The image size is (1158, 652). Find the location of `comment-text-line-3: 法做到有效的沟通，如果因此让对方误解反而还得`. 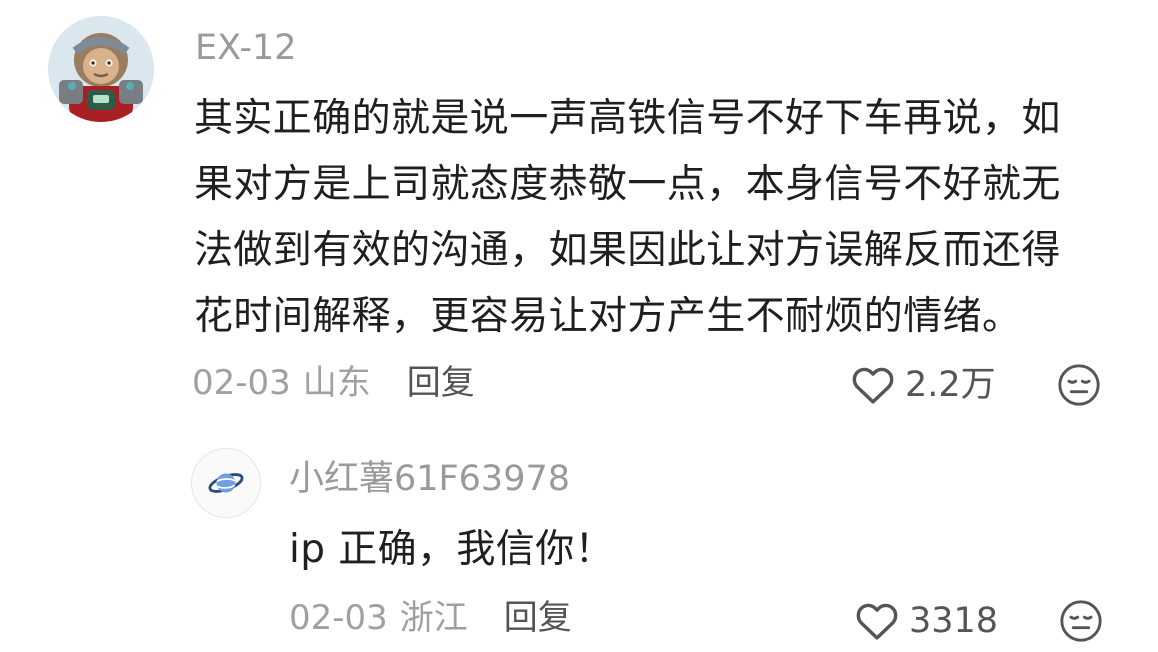

comment-text-line-3: 法做到有效的沟通，如果因此让对方误解反而还得 is located at coordinates (627, 250).